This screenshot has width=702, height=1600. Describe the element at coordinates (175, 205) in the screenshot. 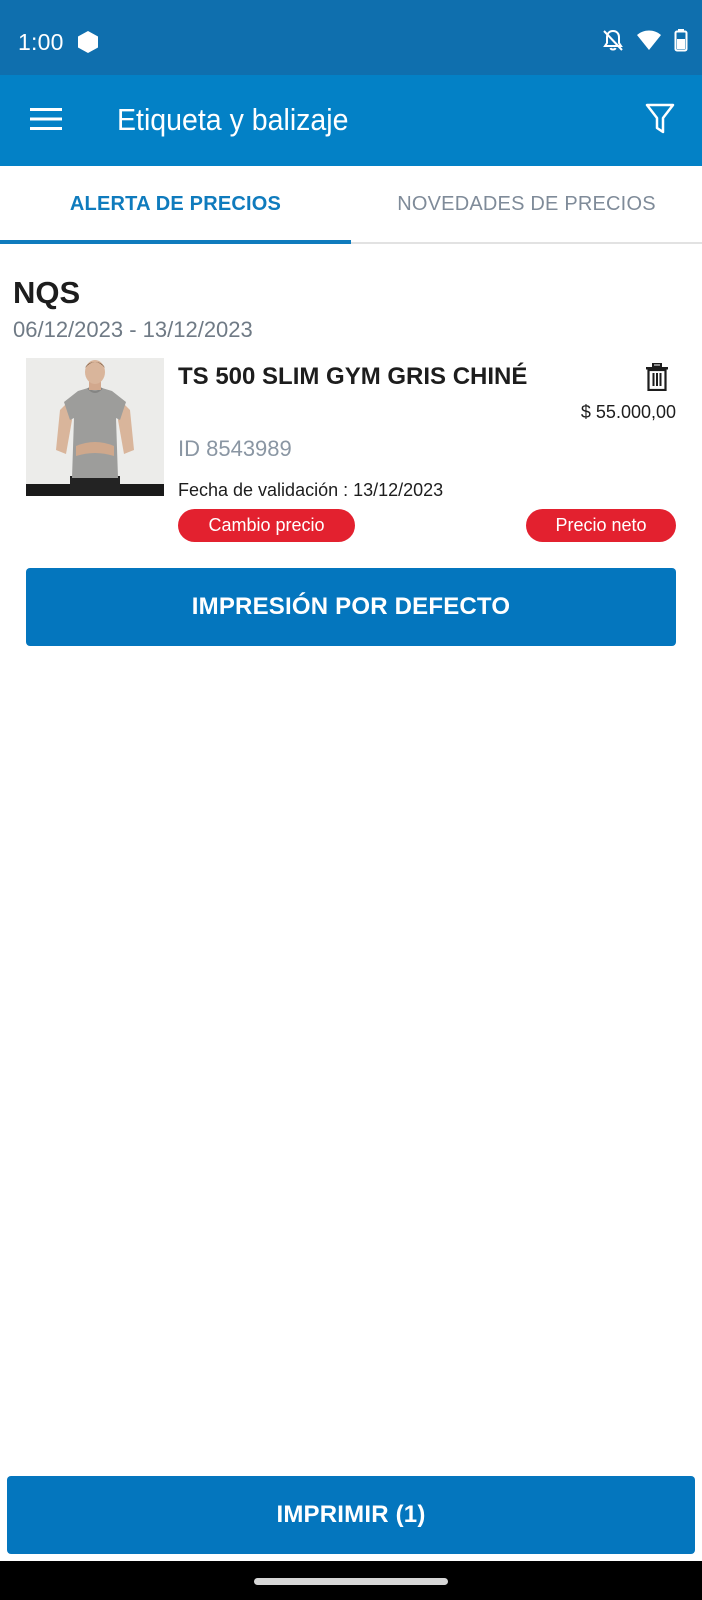

I see `tab-alerta-de-precios: ALERTA DE PRECIOS` at that location.